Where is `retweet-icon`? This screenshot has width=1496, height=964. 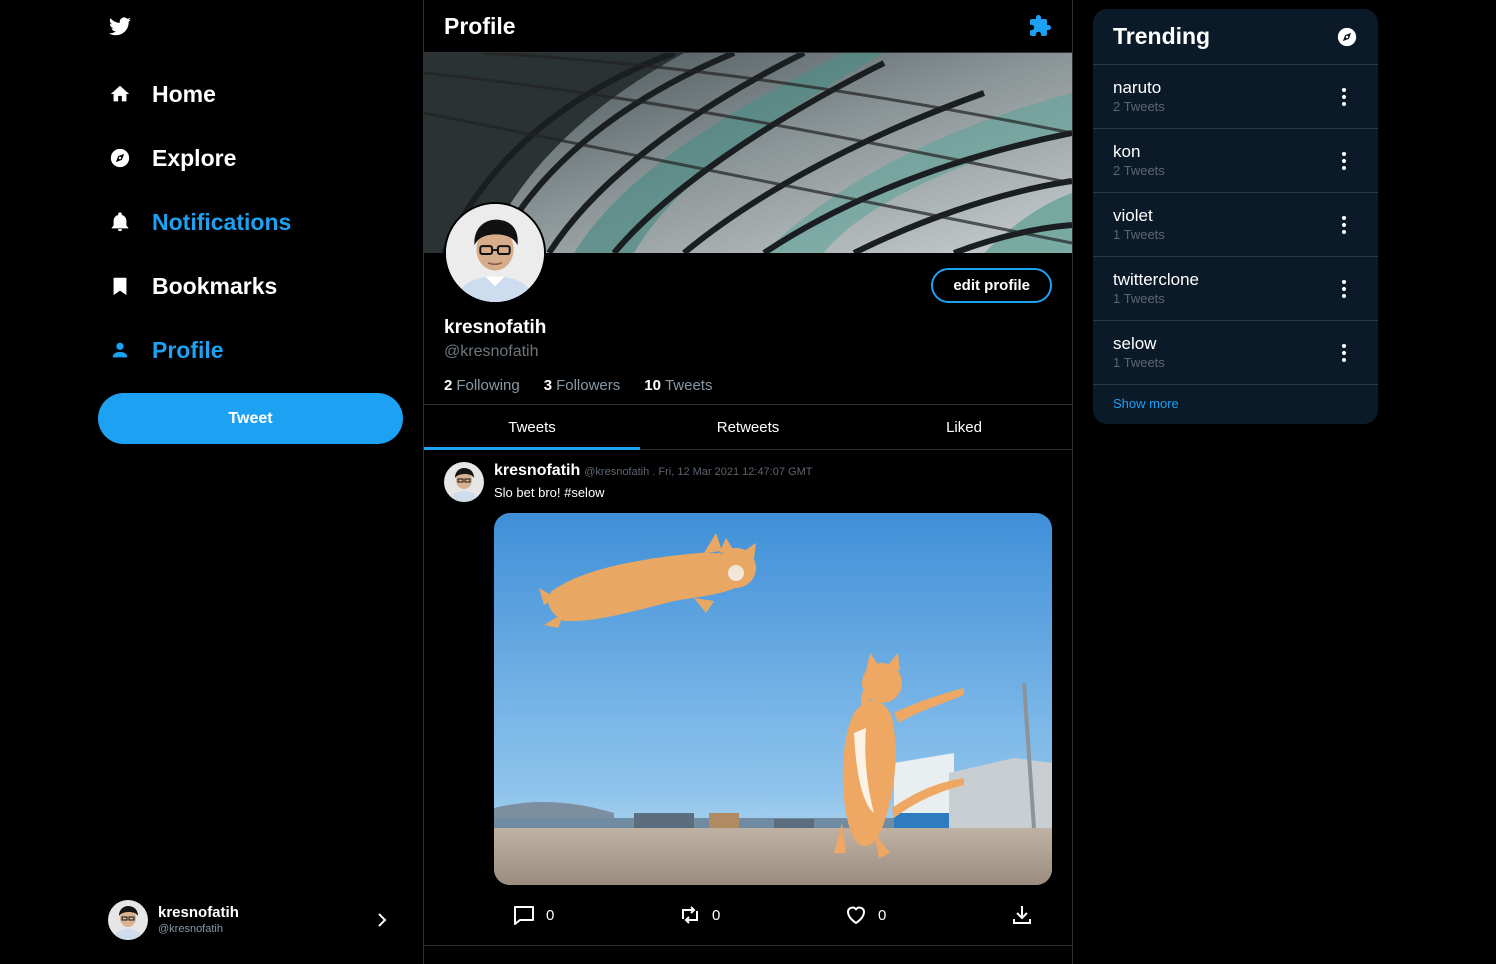
retweet-icon is located at coordinates (690, 915).